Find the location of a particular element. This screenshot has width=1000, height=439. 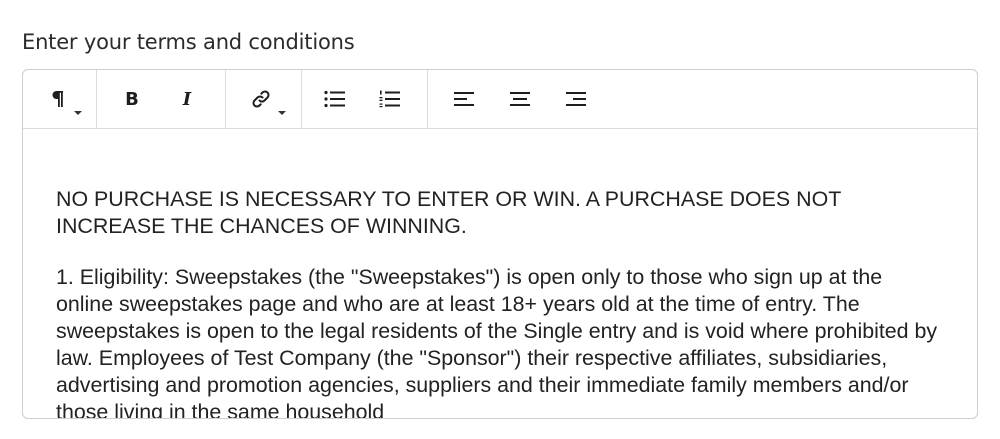

align-right-button is located at coordinates (576, 99).